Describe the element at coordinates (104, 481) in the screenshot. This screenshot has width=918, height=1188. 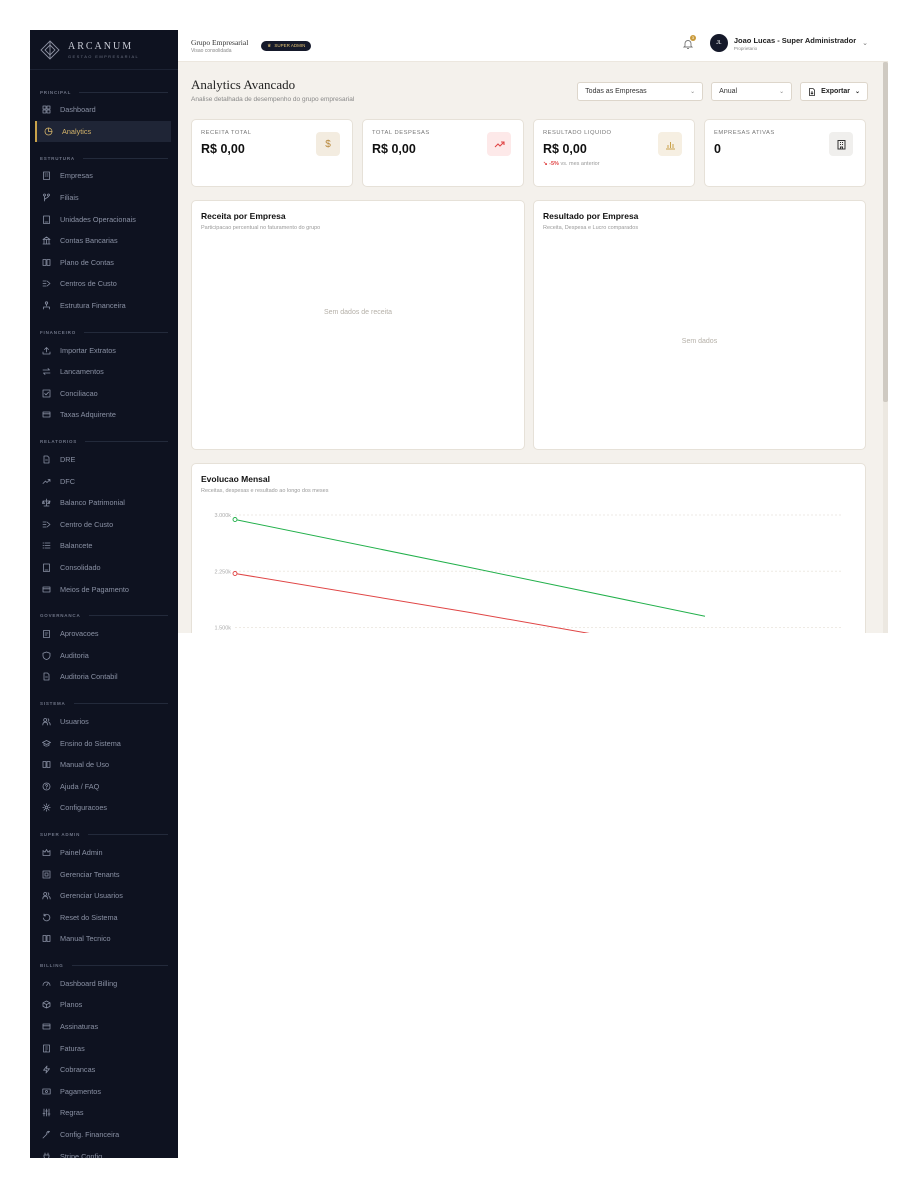
I see `sidebar-item-dfc: DFC` at that location.